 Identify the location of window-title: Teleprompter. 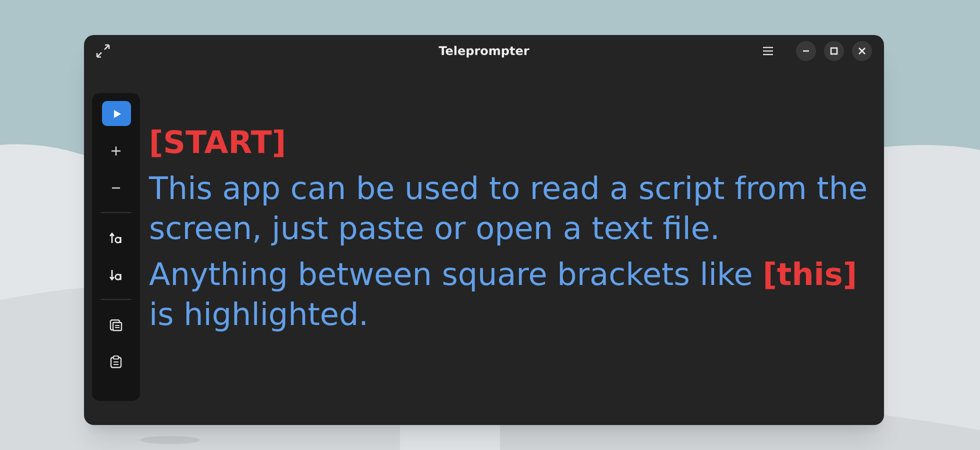
(484, 51).